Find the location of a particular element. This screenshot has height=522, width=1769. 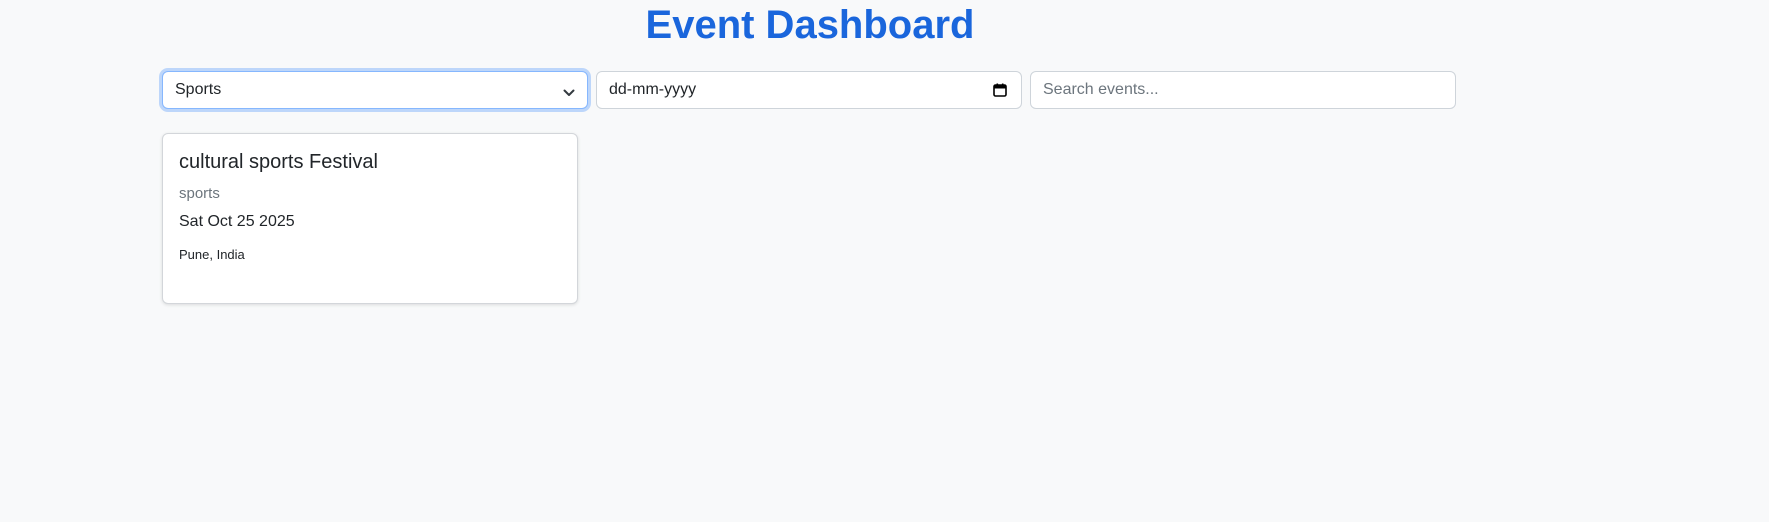

calendar-icon is located at coordinates (1000, 90).